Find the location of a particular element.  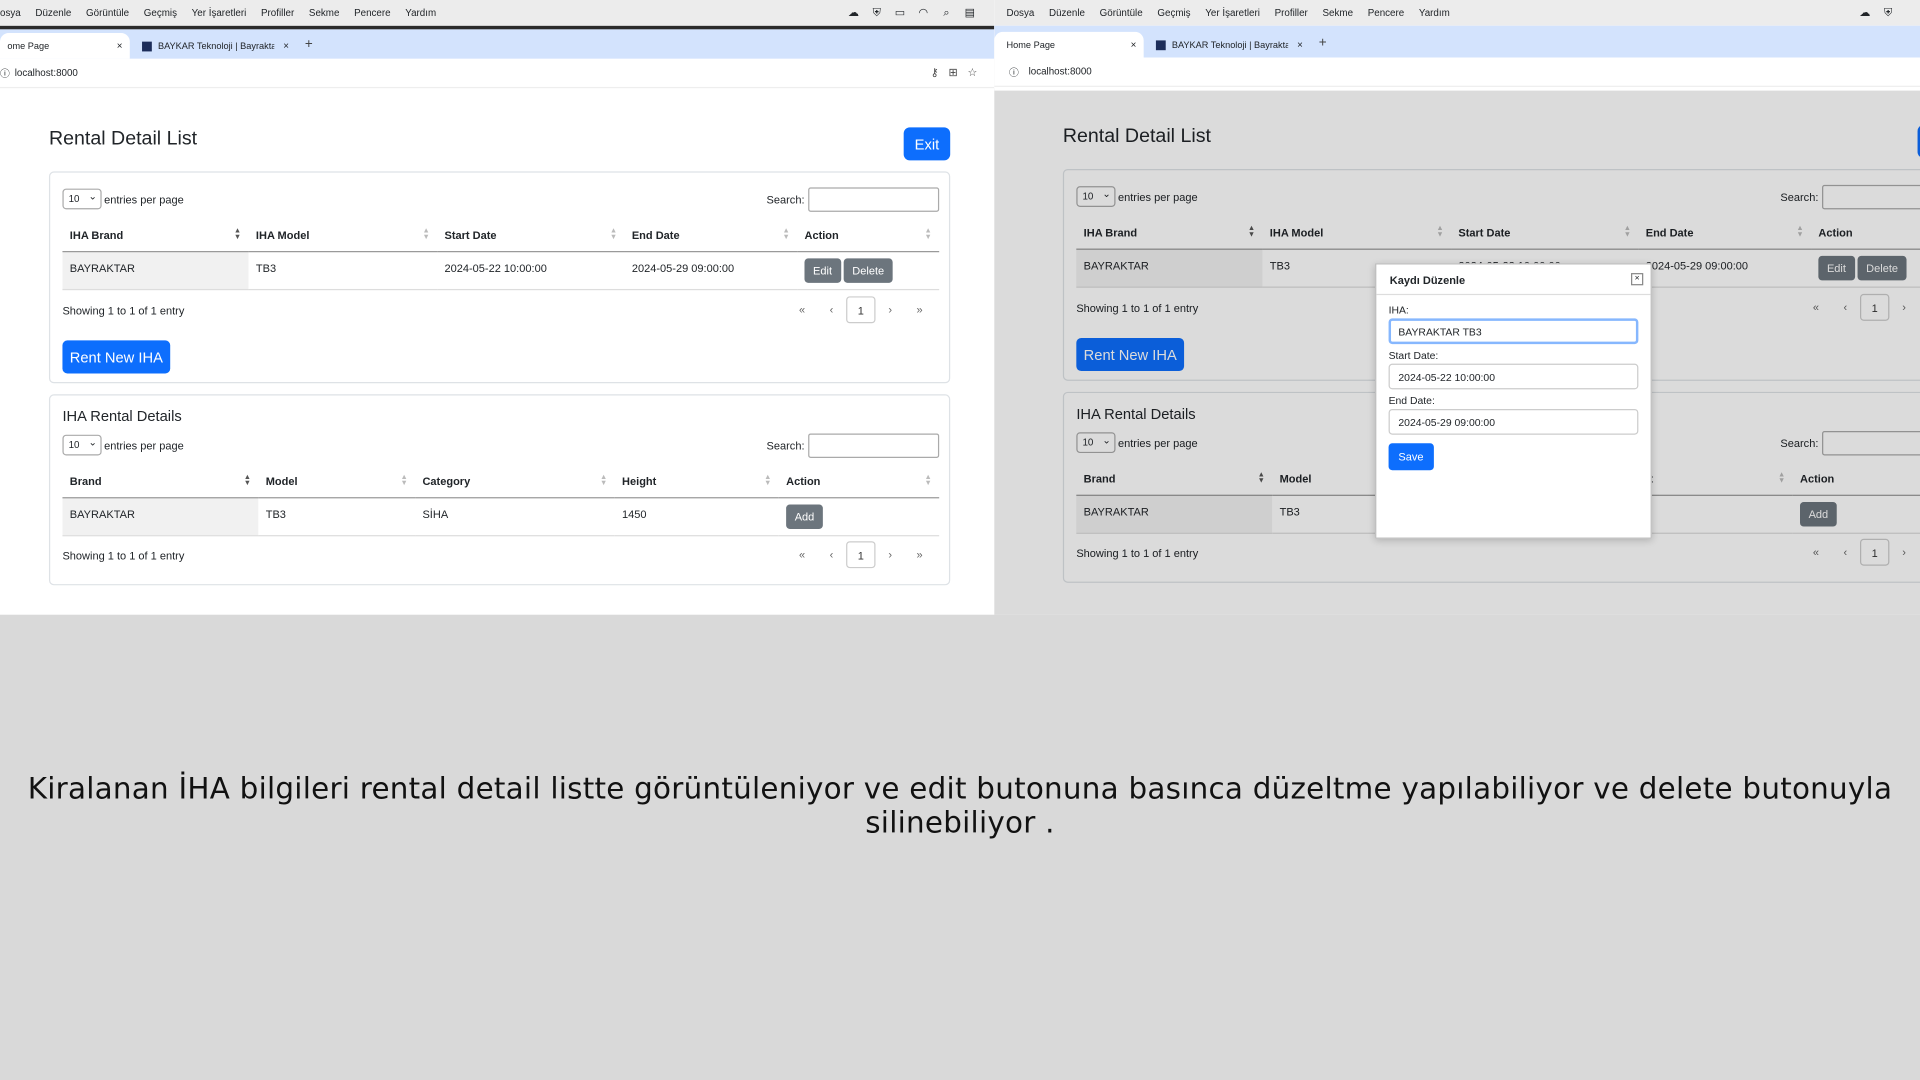

address-bar: ⓘ localhost:8000 is located at coordinates (1457, 72).